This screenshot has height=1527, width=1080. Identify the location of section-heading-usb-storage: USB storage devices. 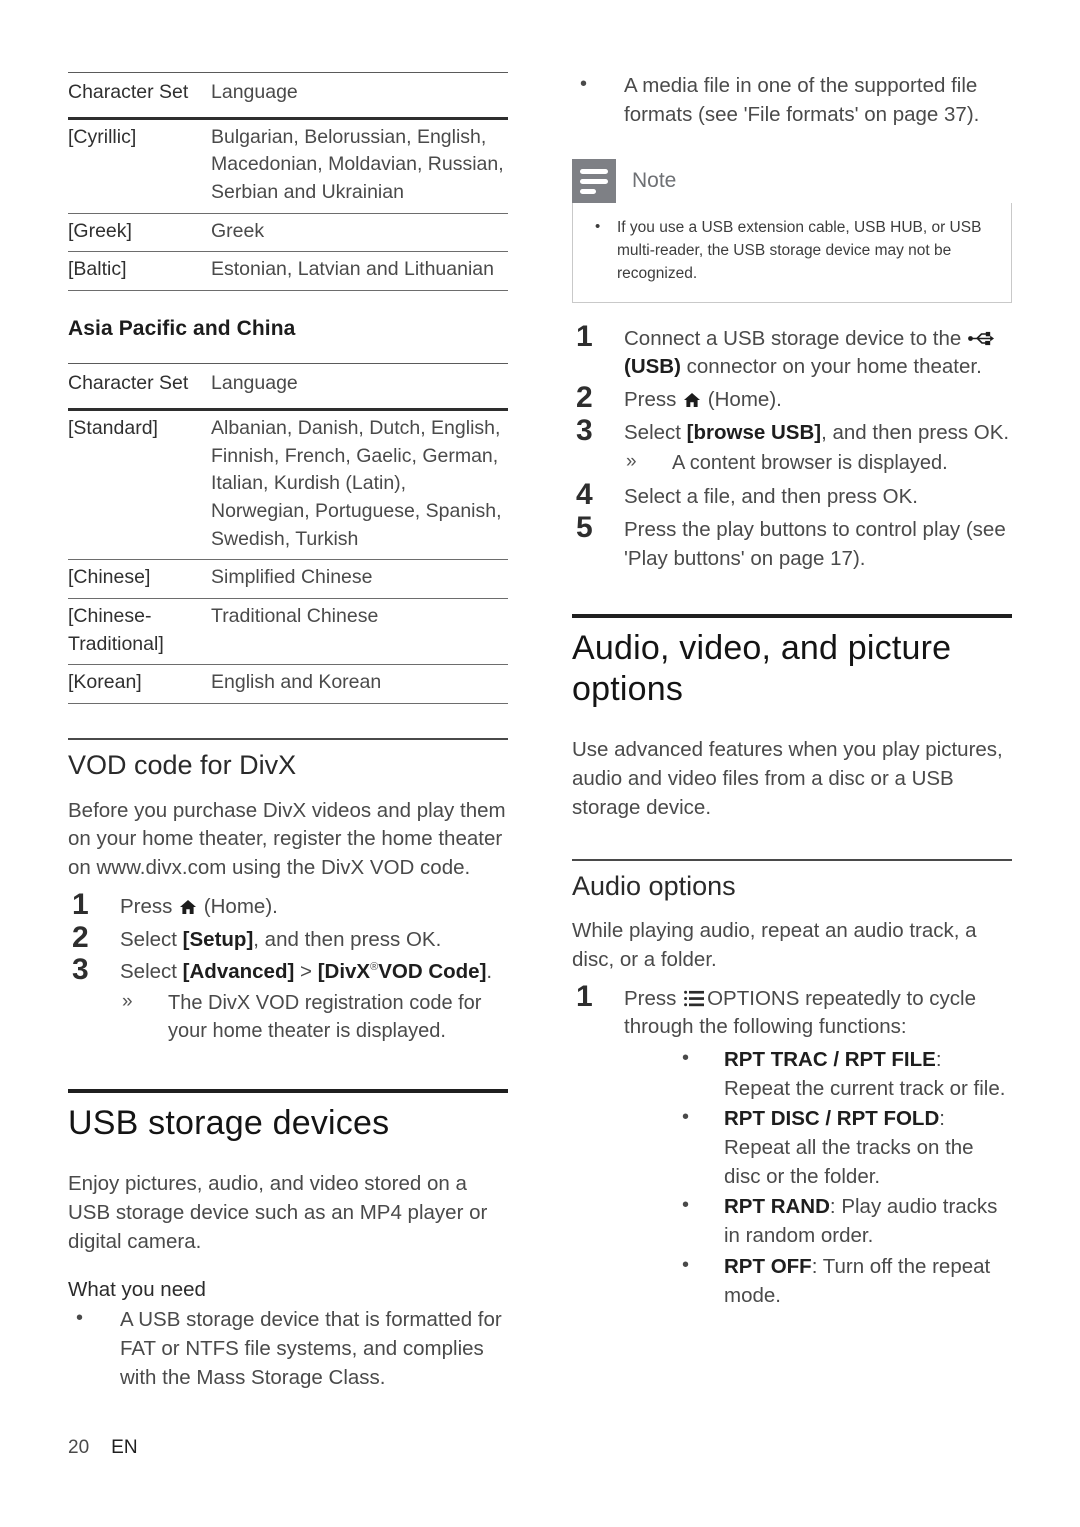
(229, 1122).